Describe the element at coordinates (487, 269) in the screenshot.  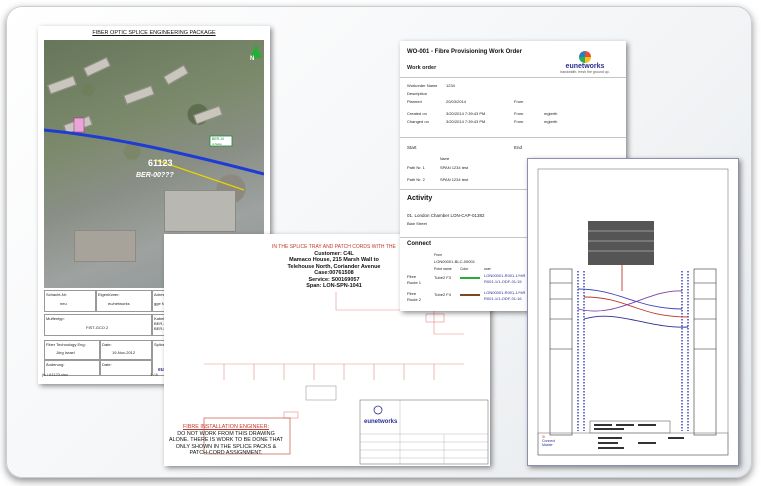
I see `col-user-header: user` at that location.